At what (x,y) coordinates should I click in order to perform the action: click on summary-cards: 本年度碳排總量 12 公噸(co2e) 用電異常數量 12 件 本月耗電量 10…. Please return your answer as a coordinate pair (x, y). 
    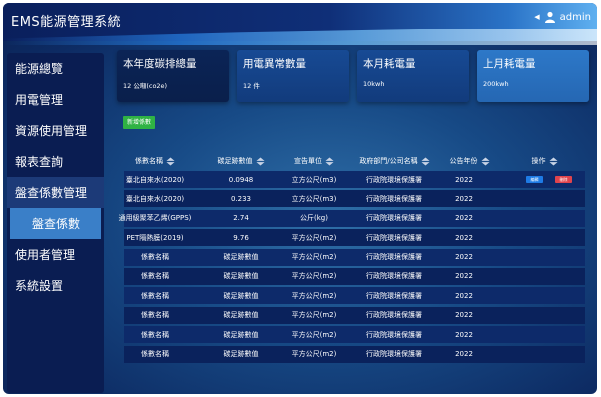
    Looking at the image, I should click on (353, 76).